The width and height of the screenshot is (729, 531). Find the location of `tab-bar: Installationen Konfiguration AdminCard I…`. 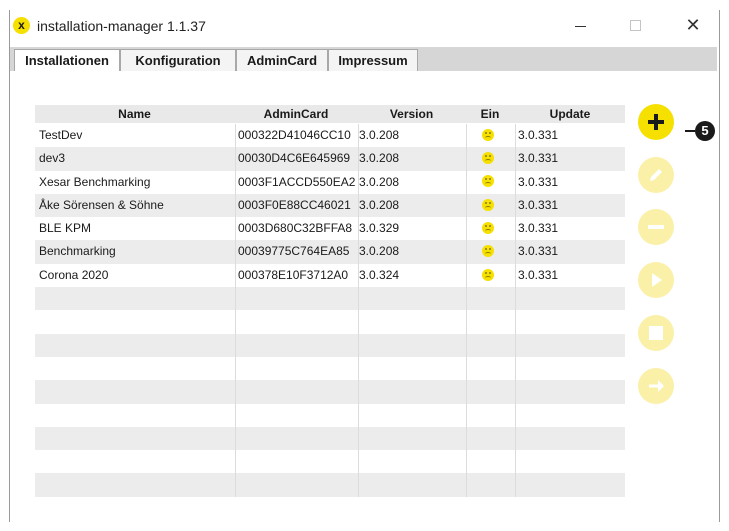

tab-bar: Installationen Konfiguration AdminCard I… is located at coordinates (363, 59).